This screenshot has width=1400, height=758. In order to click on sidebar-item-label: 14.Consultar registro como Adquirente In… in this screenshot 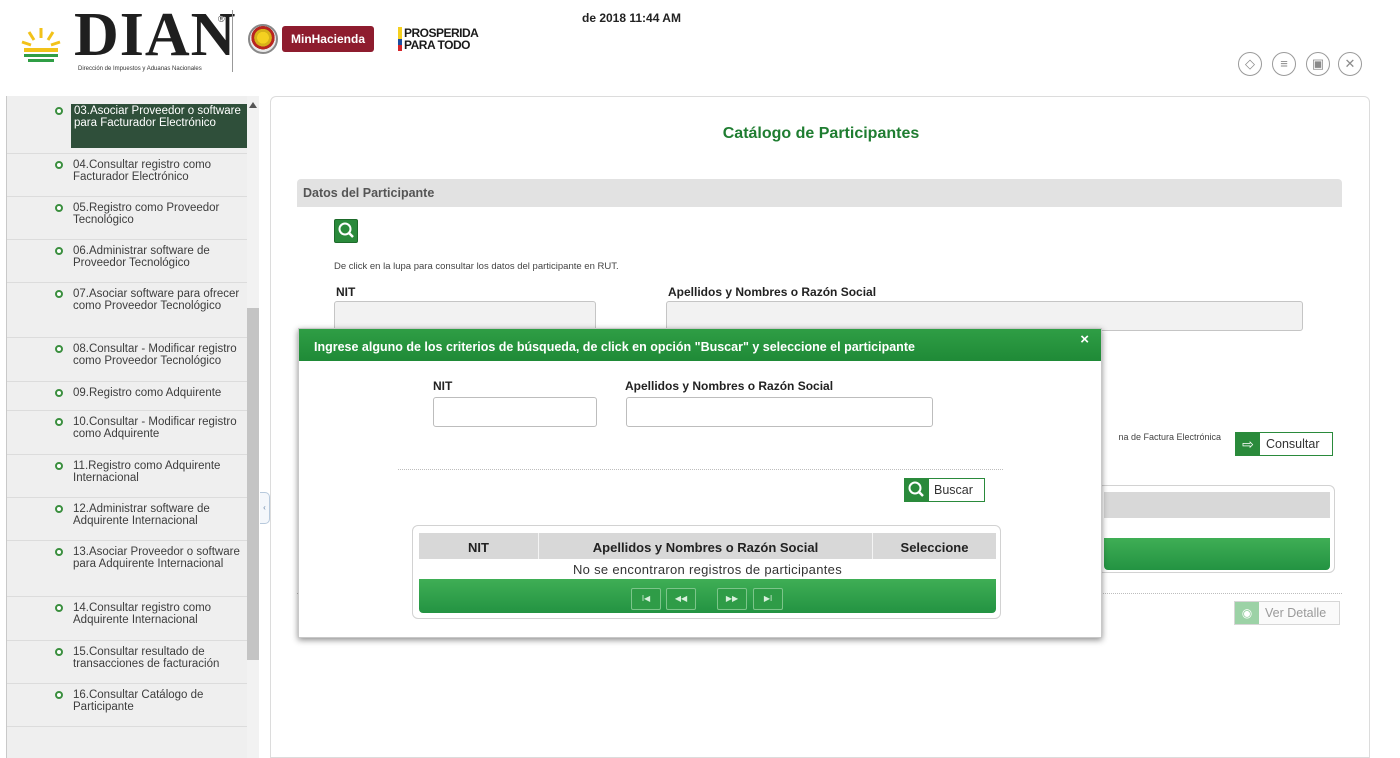, I will do `click(142, 614)`.